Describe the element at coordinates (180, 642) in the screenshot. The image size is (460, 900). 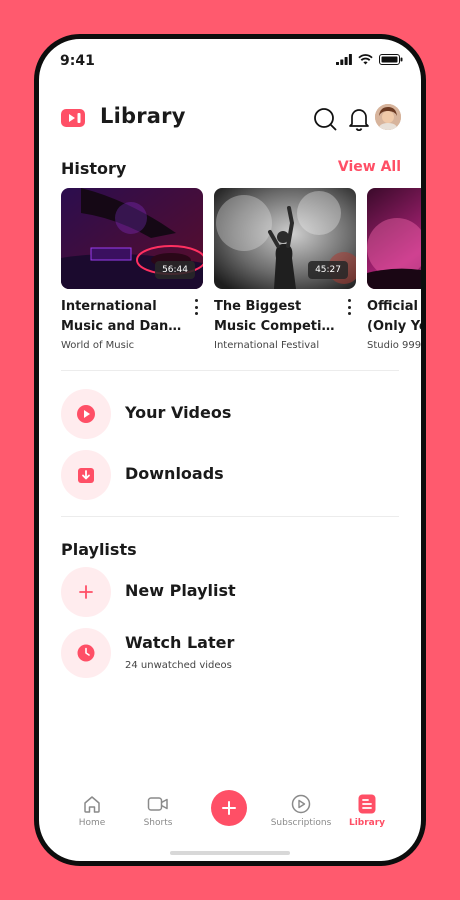
I see `watch-later-label: Watch Later` at that location.